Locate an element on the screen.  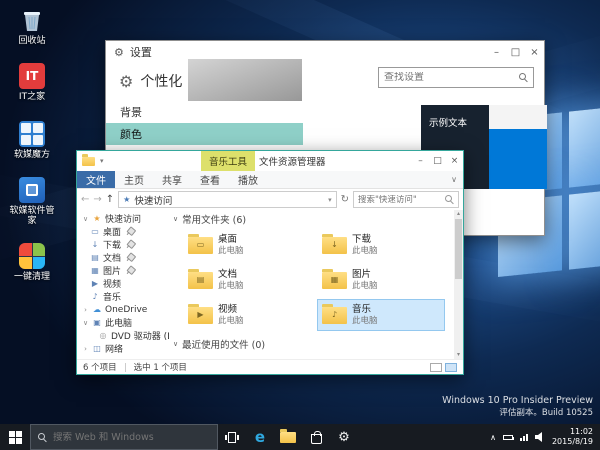
address-text: 快速访问 is located at coordinates (153, 201).